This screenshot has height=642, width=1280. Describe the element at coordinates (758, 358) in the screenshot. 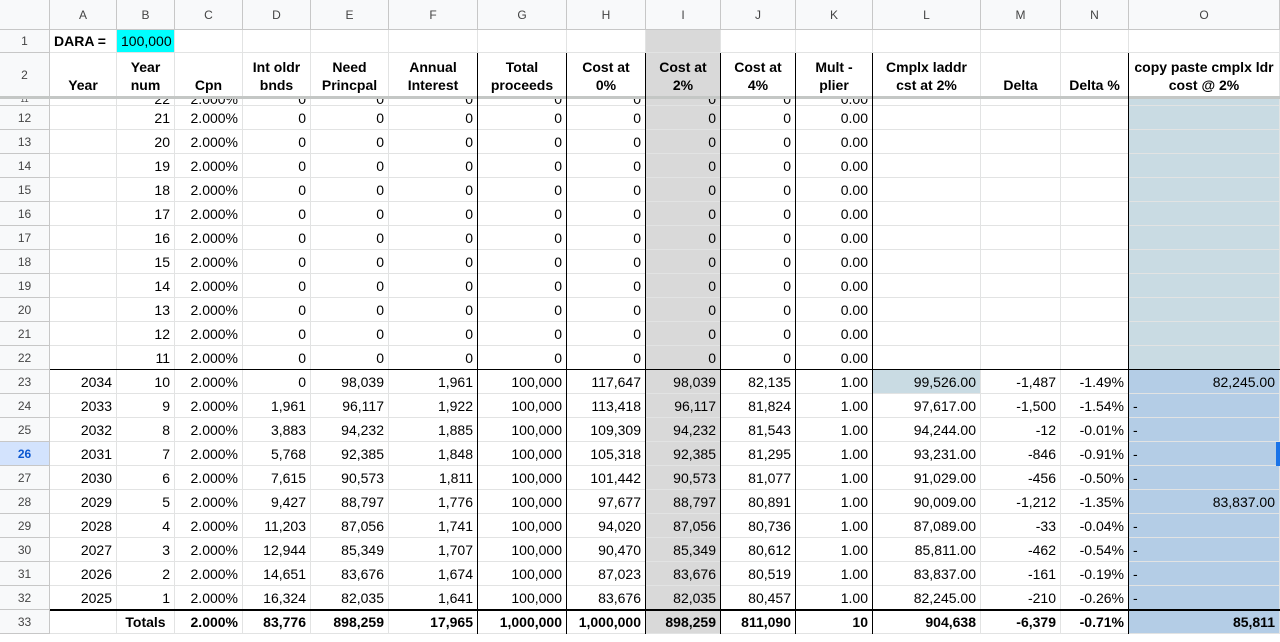

I see `cell-j22: 0` at that location.